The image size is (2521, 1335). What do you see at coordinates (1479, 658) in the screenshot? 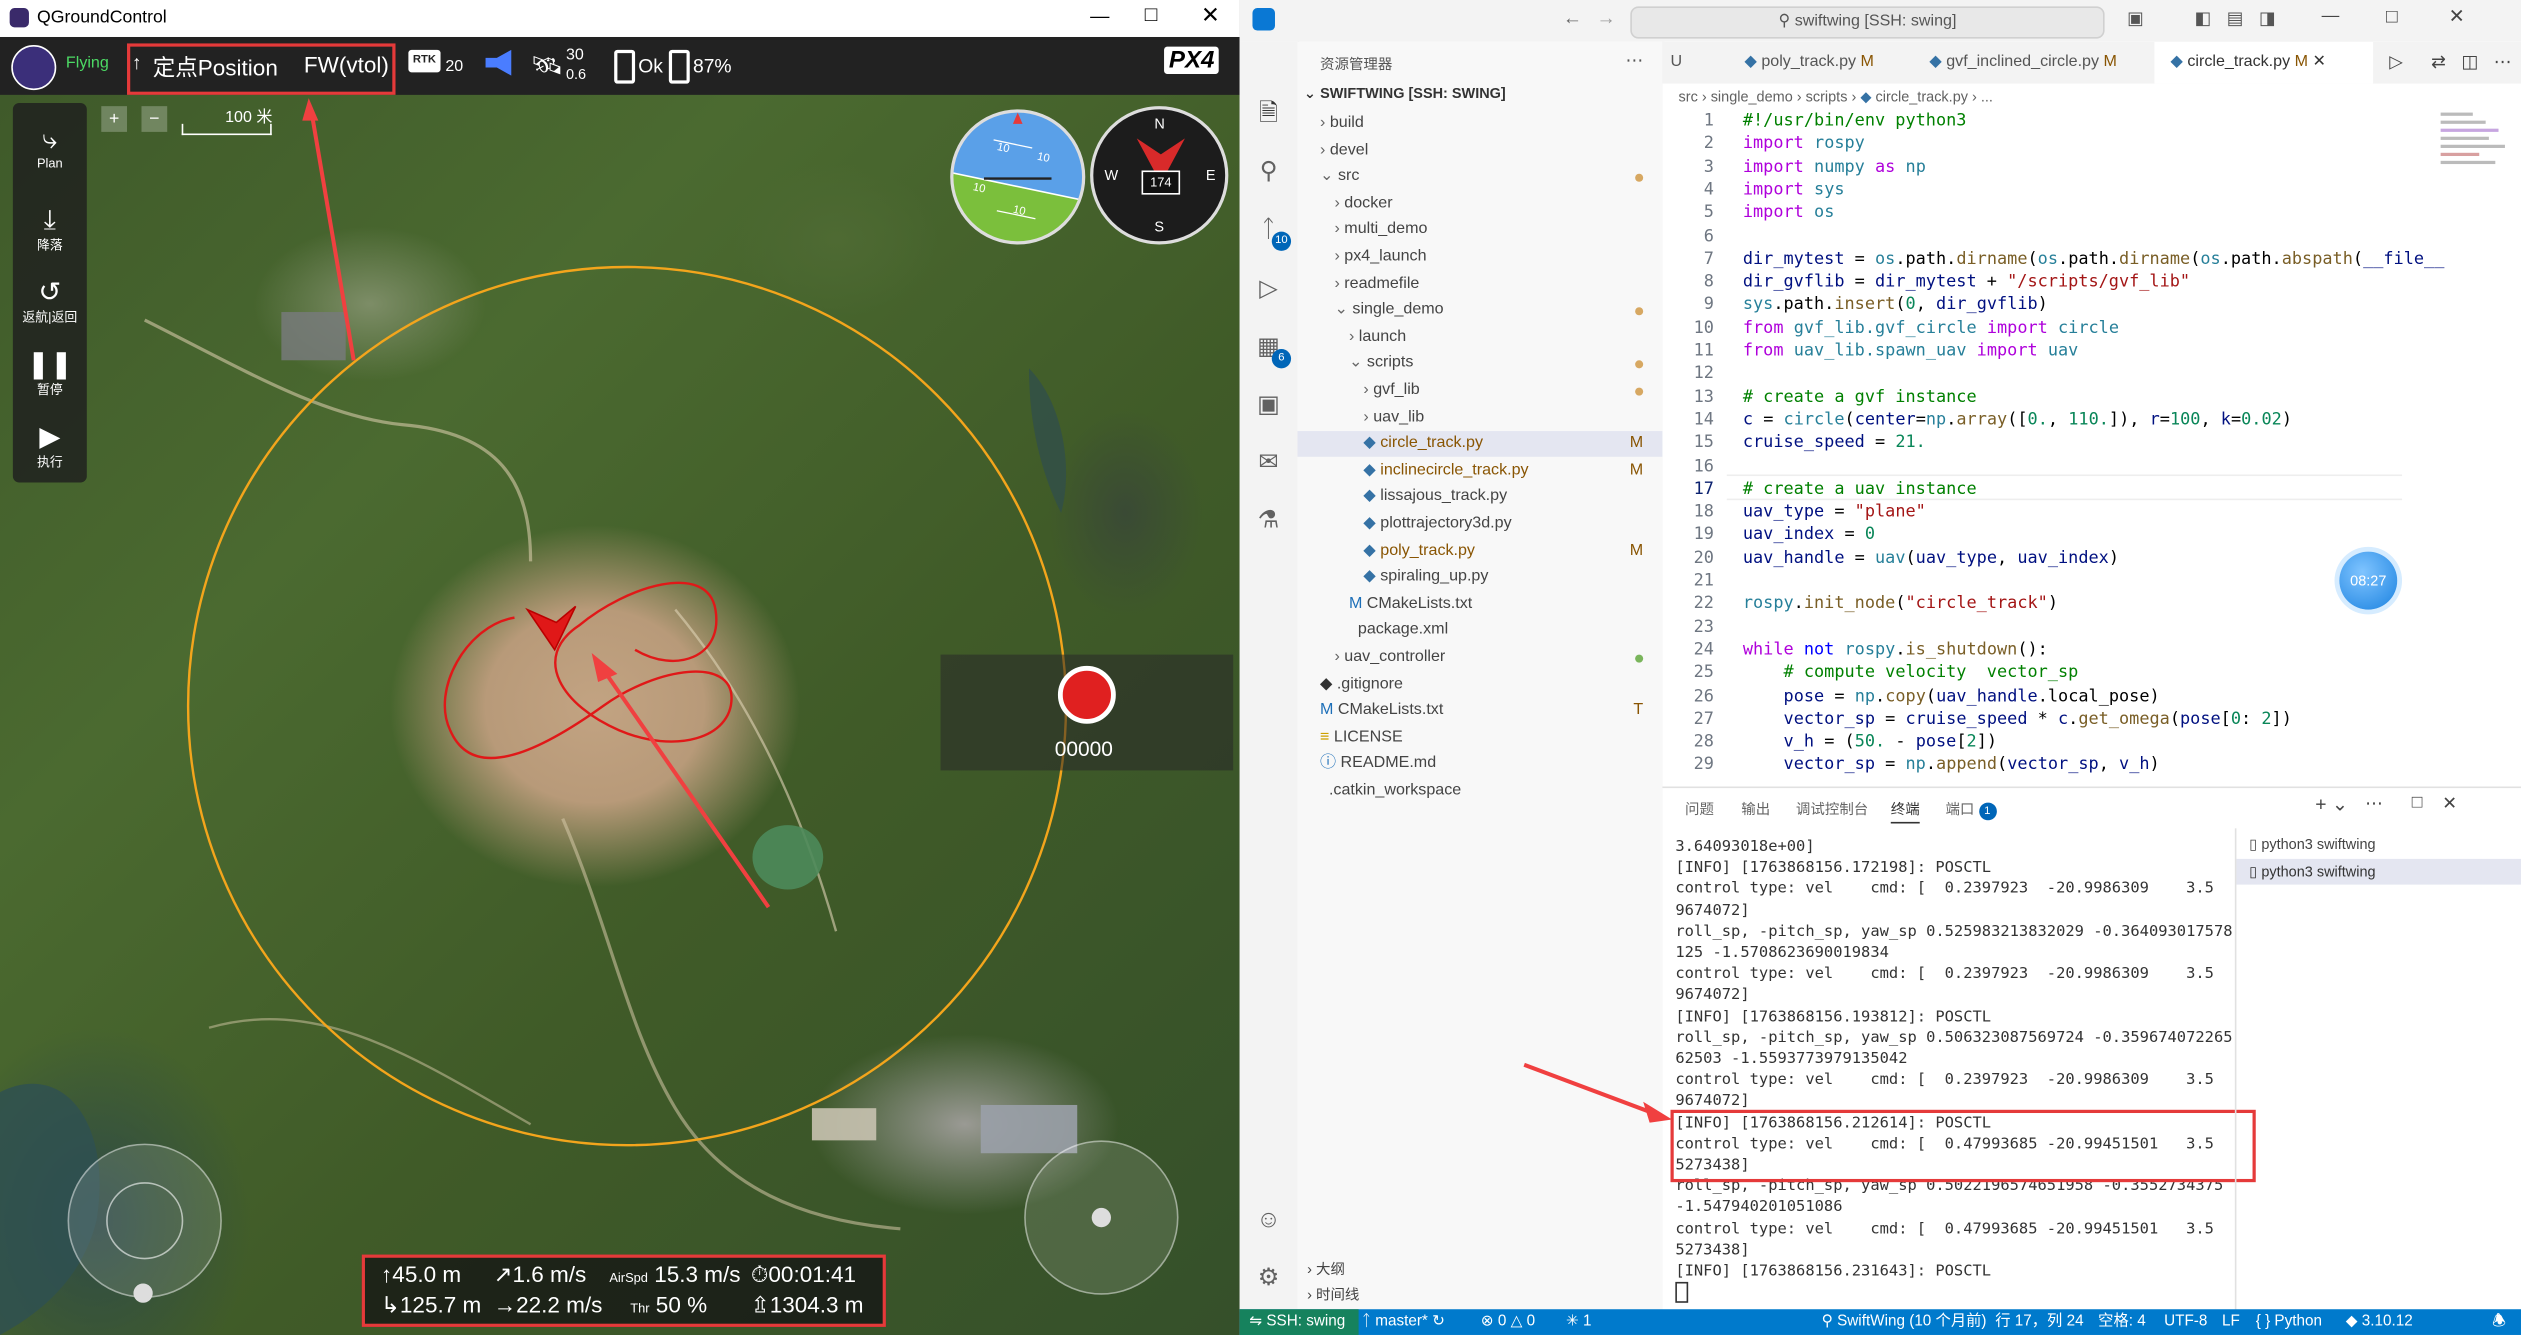
I see `tree-item: › uav_controller` at bounding box center [1479, 658].